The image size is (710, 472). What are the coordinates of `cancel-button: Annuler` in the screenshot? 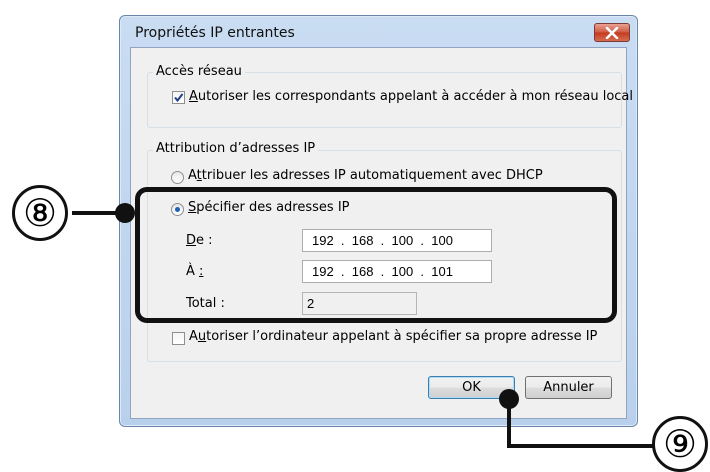 It's located at (568, 387).